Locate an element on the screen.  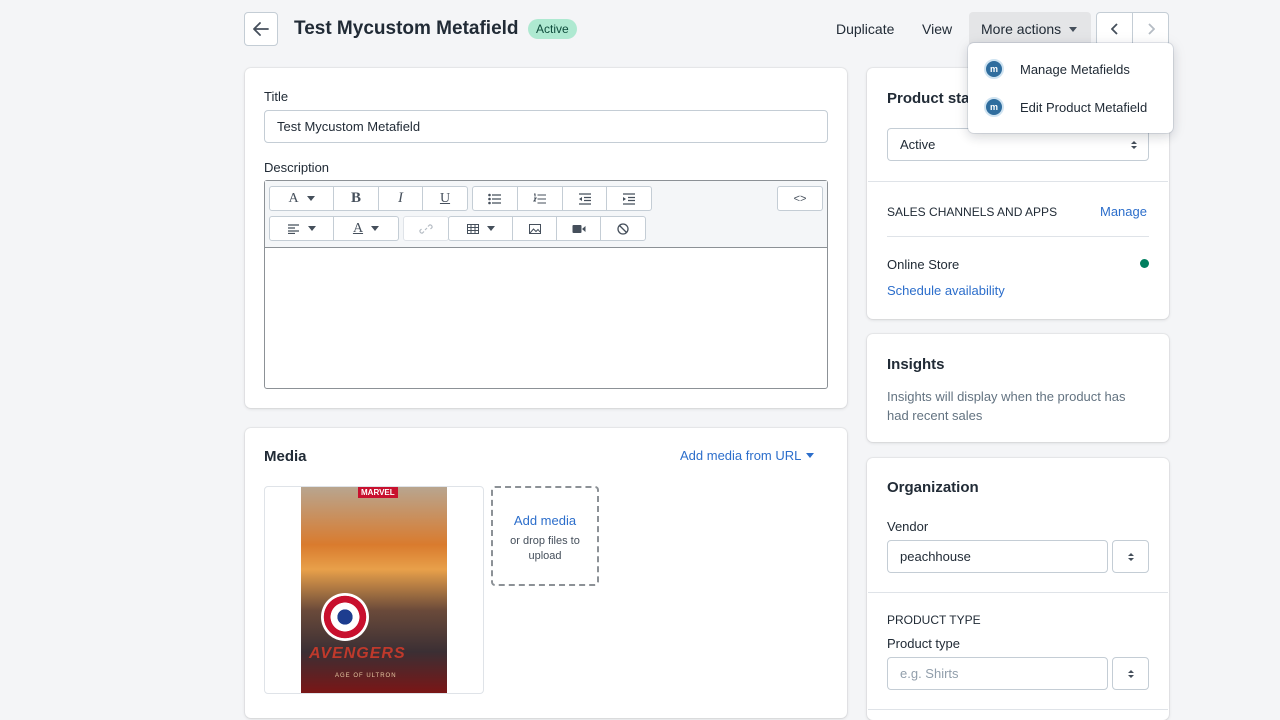
description-label: Description is located at coordinates (297, 167).